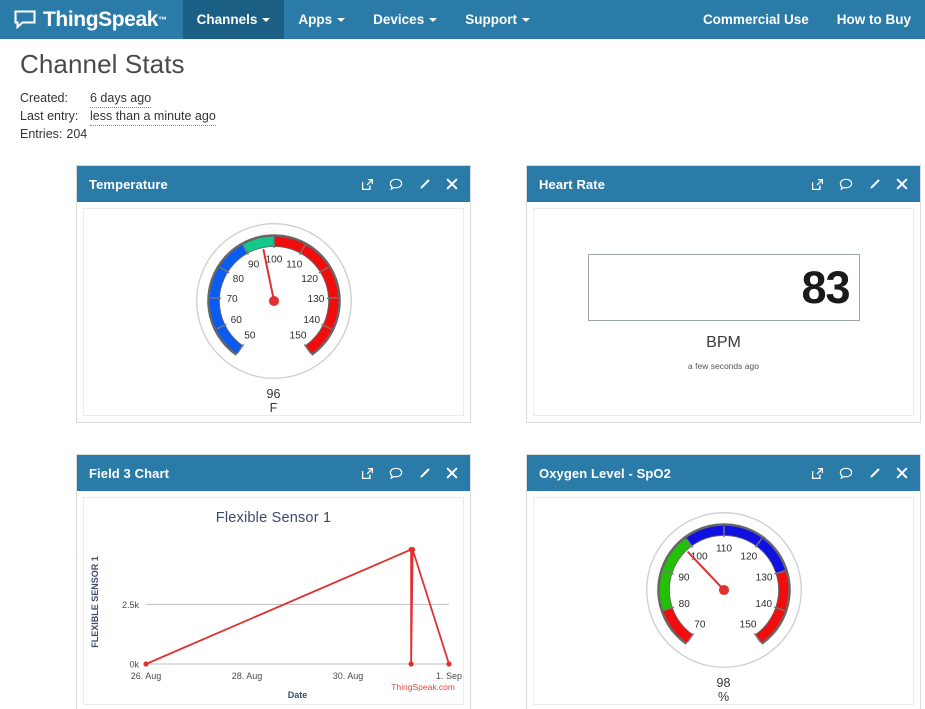 The image size is (925, 709). I want to click on widget-field-3-chart-title: Field 3 Chart, so click(129, 473).